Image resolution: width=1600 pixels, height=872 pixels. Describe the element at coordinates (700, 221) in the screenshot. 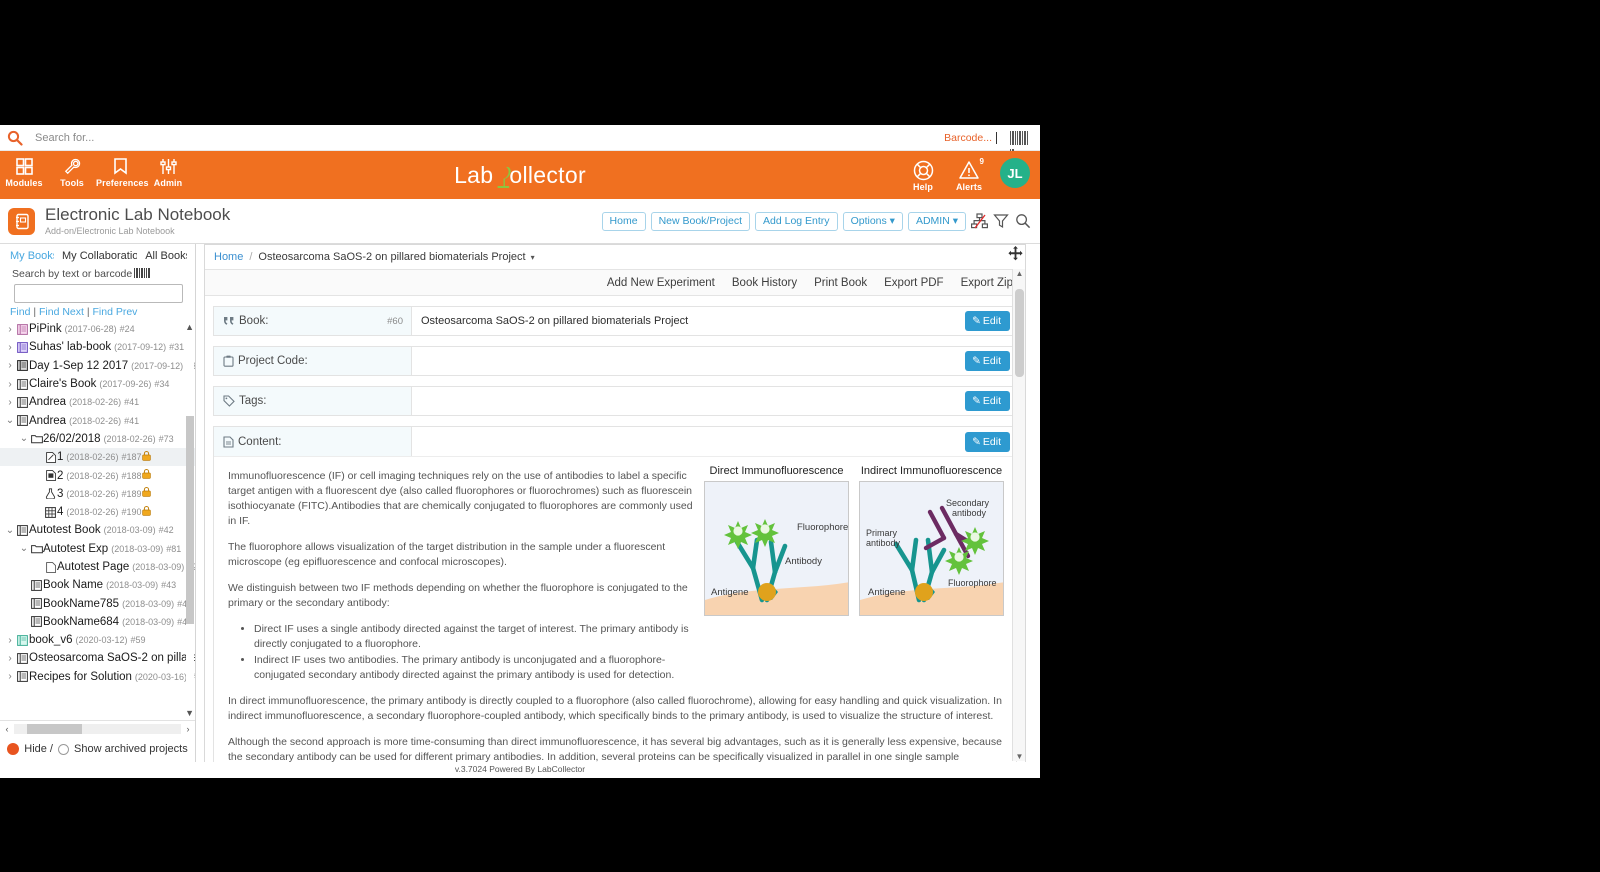

I see `new-book-project-button: New Book/Project` at that location.